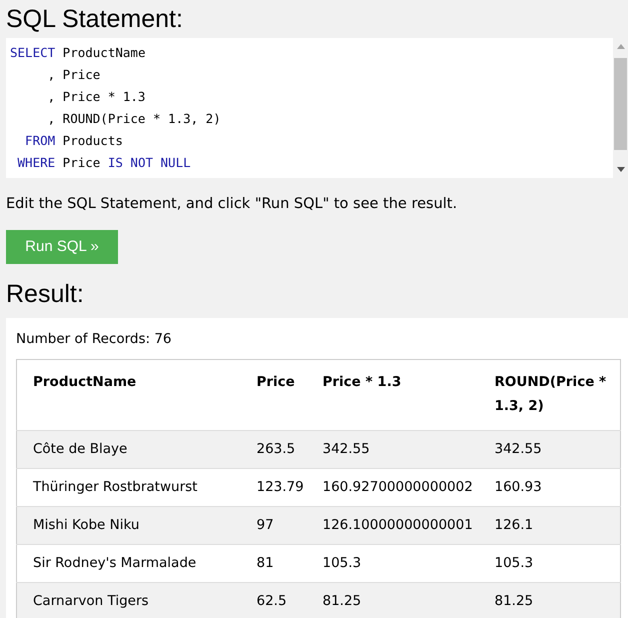  What do you see at coordinates (78, 53) in the screenshot?
I see `code-line: SELECT ProductName` at bounding box center [78, 53].